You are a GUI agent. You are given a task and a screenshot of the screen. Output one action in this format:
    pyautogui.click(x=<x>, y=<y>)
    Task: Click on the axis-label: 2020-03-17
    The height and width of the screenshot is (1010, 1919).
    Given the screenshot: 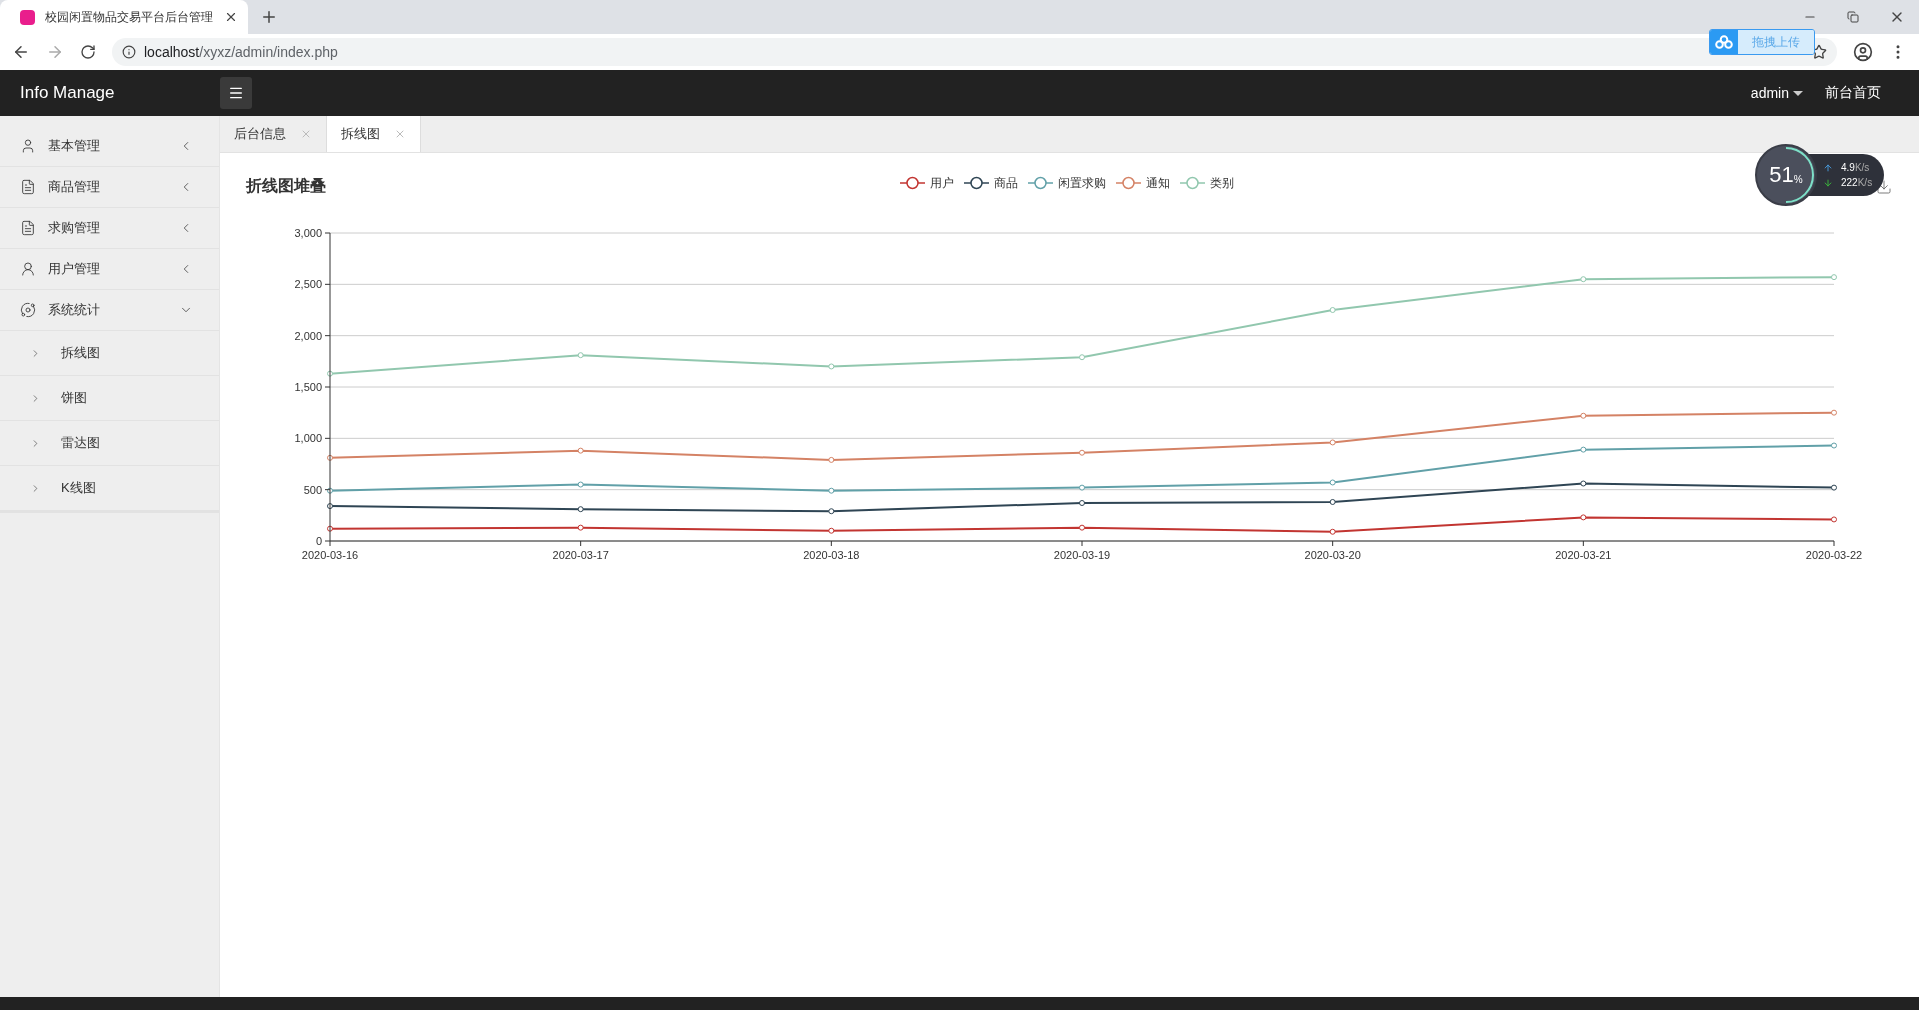 What is the action you would take?
    pyautogui.click(x=580, y=555)
    